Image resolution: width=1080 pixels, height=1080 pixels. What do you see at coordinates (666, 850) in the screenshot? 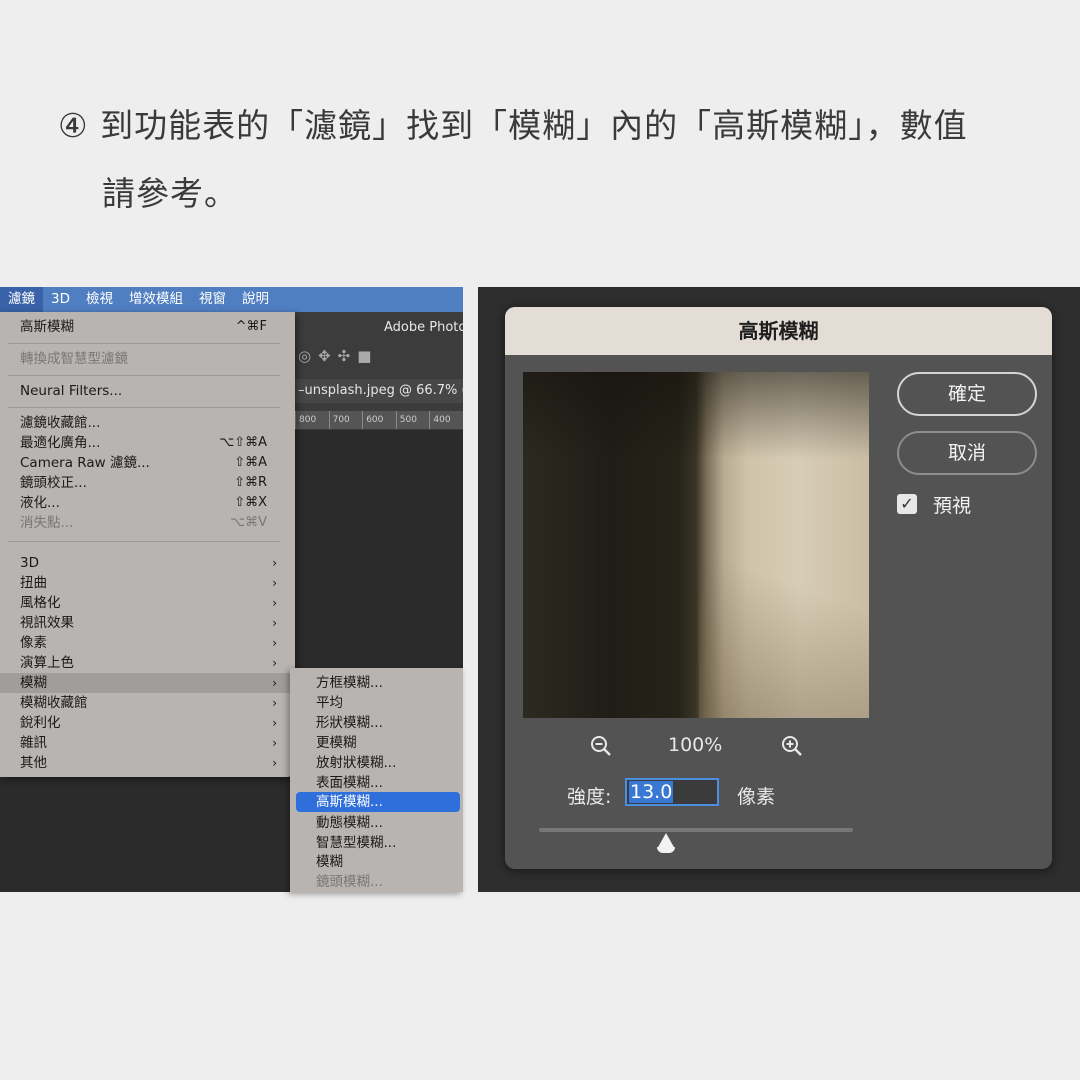
I see `radius-slider-thumb-base` at bounding box center [666, 850].